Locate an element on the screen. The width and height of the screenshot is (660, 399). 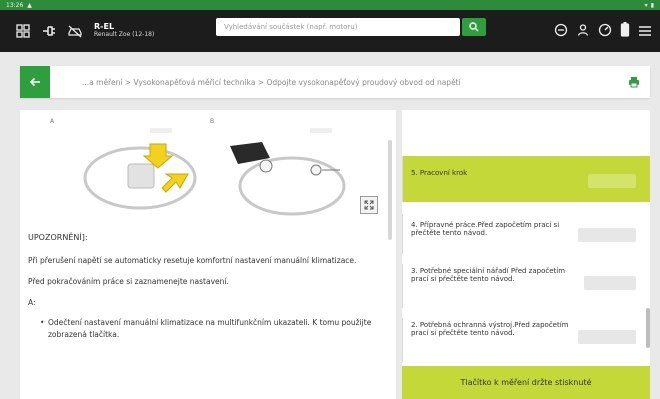
gauge-icon is located at coordinates (605, 31).